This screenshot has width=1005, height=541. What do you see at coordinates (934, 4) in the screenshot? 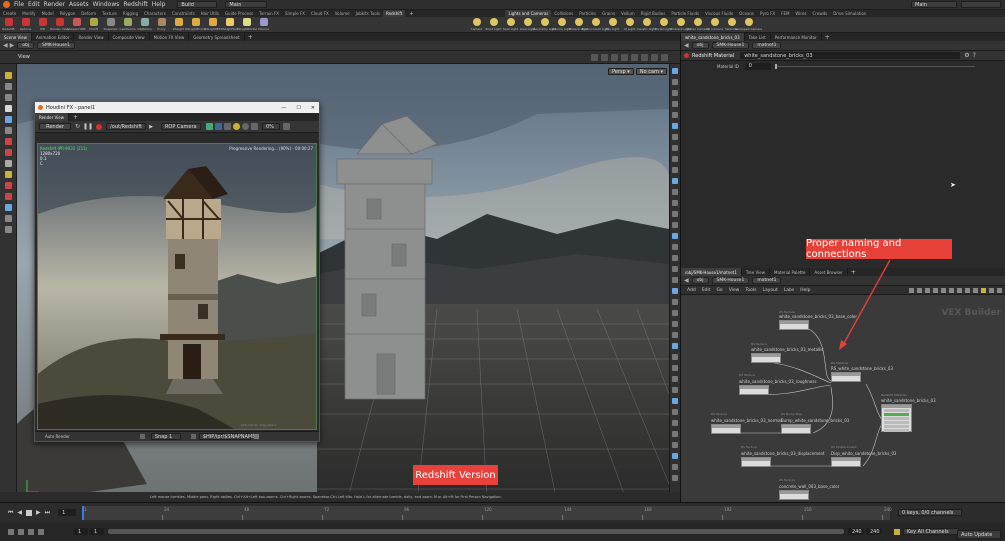
I see `right-desktop-select: Main` at bounding box center [934, 4].